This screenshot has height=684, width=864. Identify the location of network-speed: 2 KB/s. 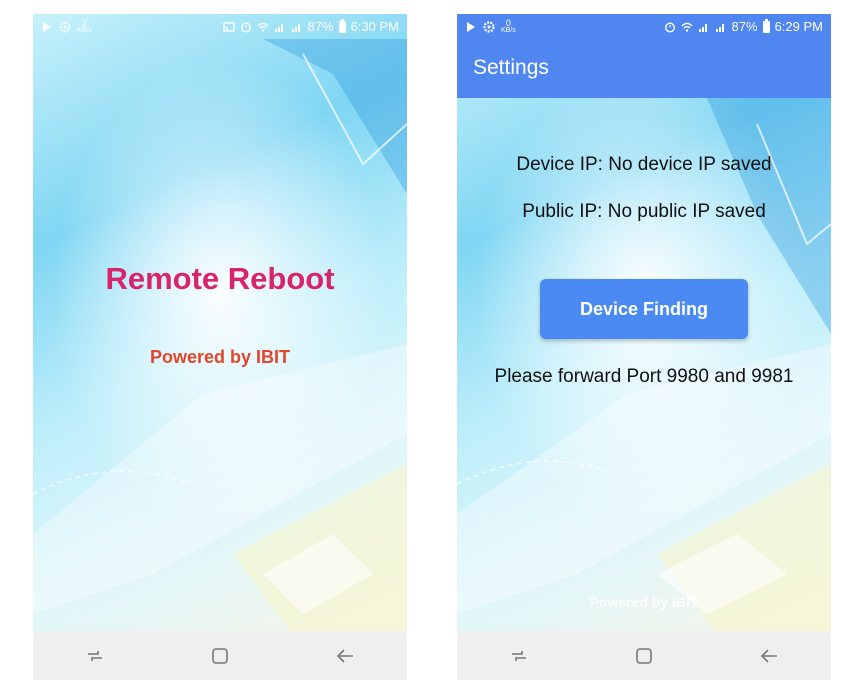
(84, 25).